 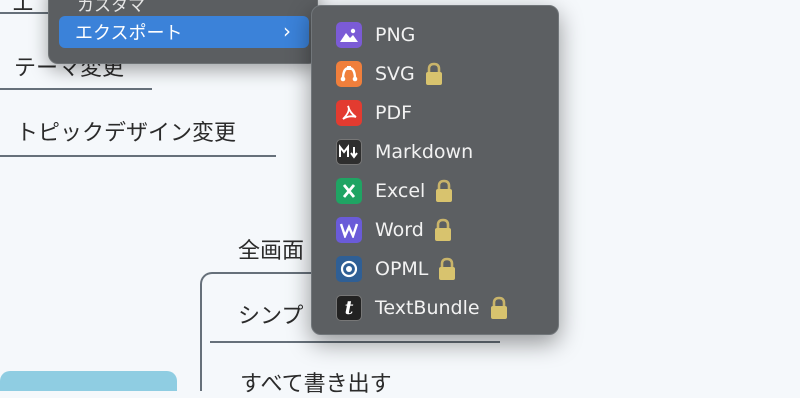 I want to click on export-excel-item: Excel, so click(x=395, y=191).